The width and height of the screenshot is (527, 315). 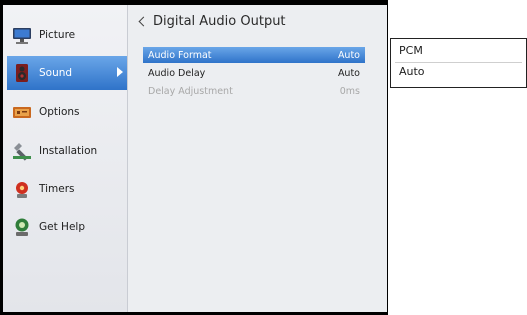 I want to click on page-title: Digital Audio Output, so click(x=211, y=21).